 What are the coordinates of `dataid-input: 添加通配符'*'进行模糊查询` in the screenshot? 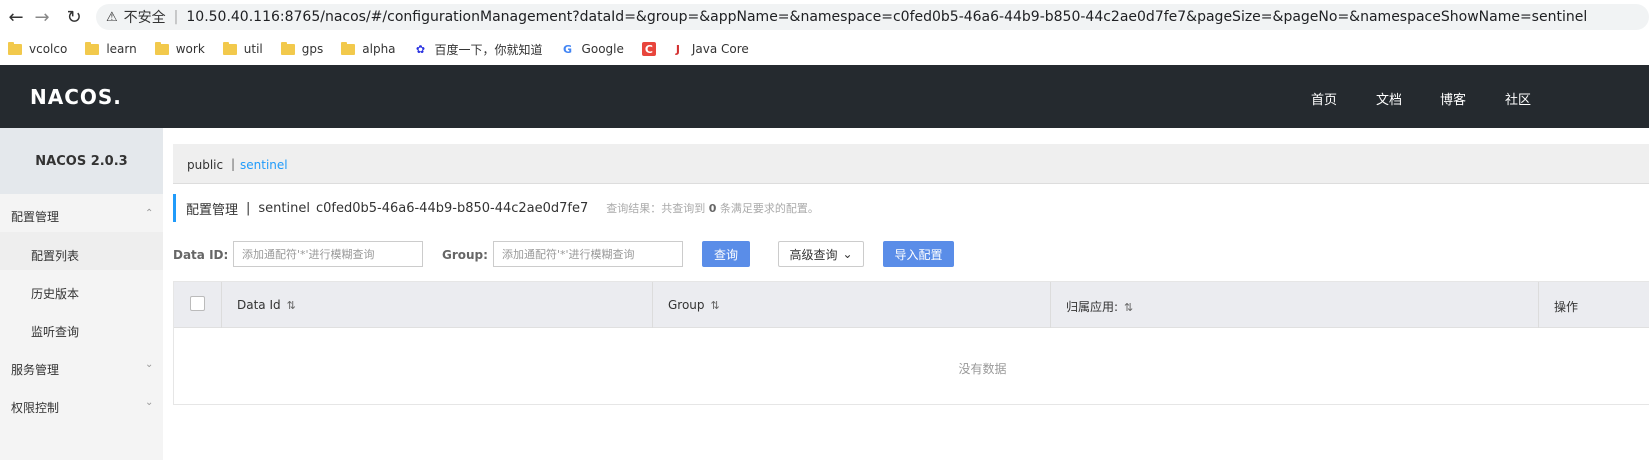 It's located at (328, 254).